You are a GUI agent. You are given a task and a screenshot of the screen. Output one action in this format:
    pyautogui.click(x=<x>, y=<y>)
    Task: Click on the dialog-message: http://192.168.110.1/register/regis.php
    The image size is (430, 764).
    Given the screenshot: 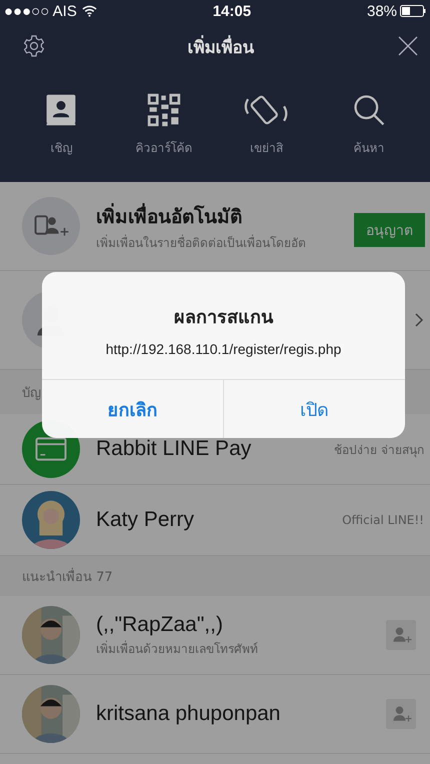 What is the action you would take?
    pyautogui.click(x=224, y=349)
    